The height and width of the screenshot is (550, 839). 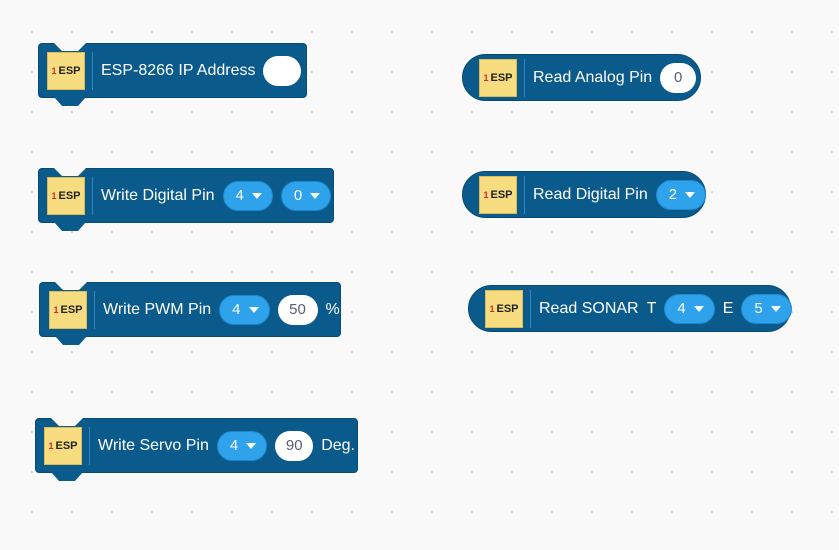 I want to click on ip-address-input, so click(x=282, y=70).